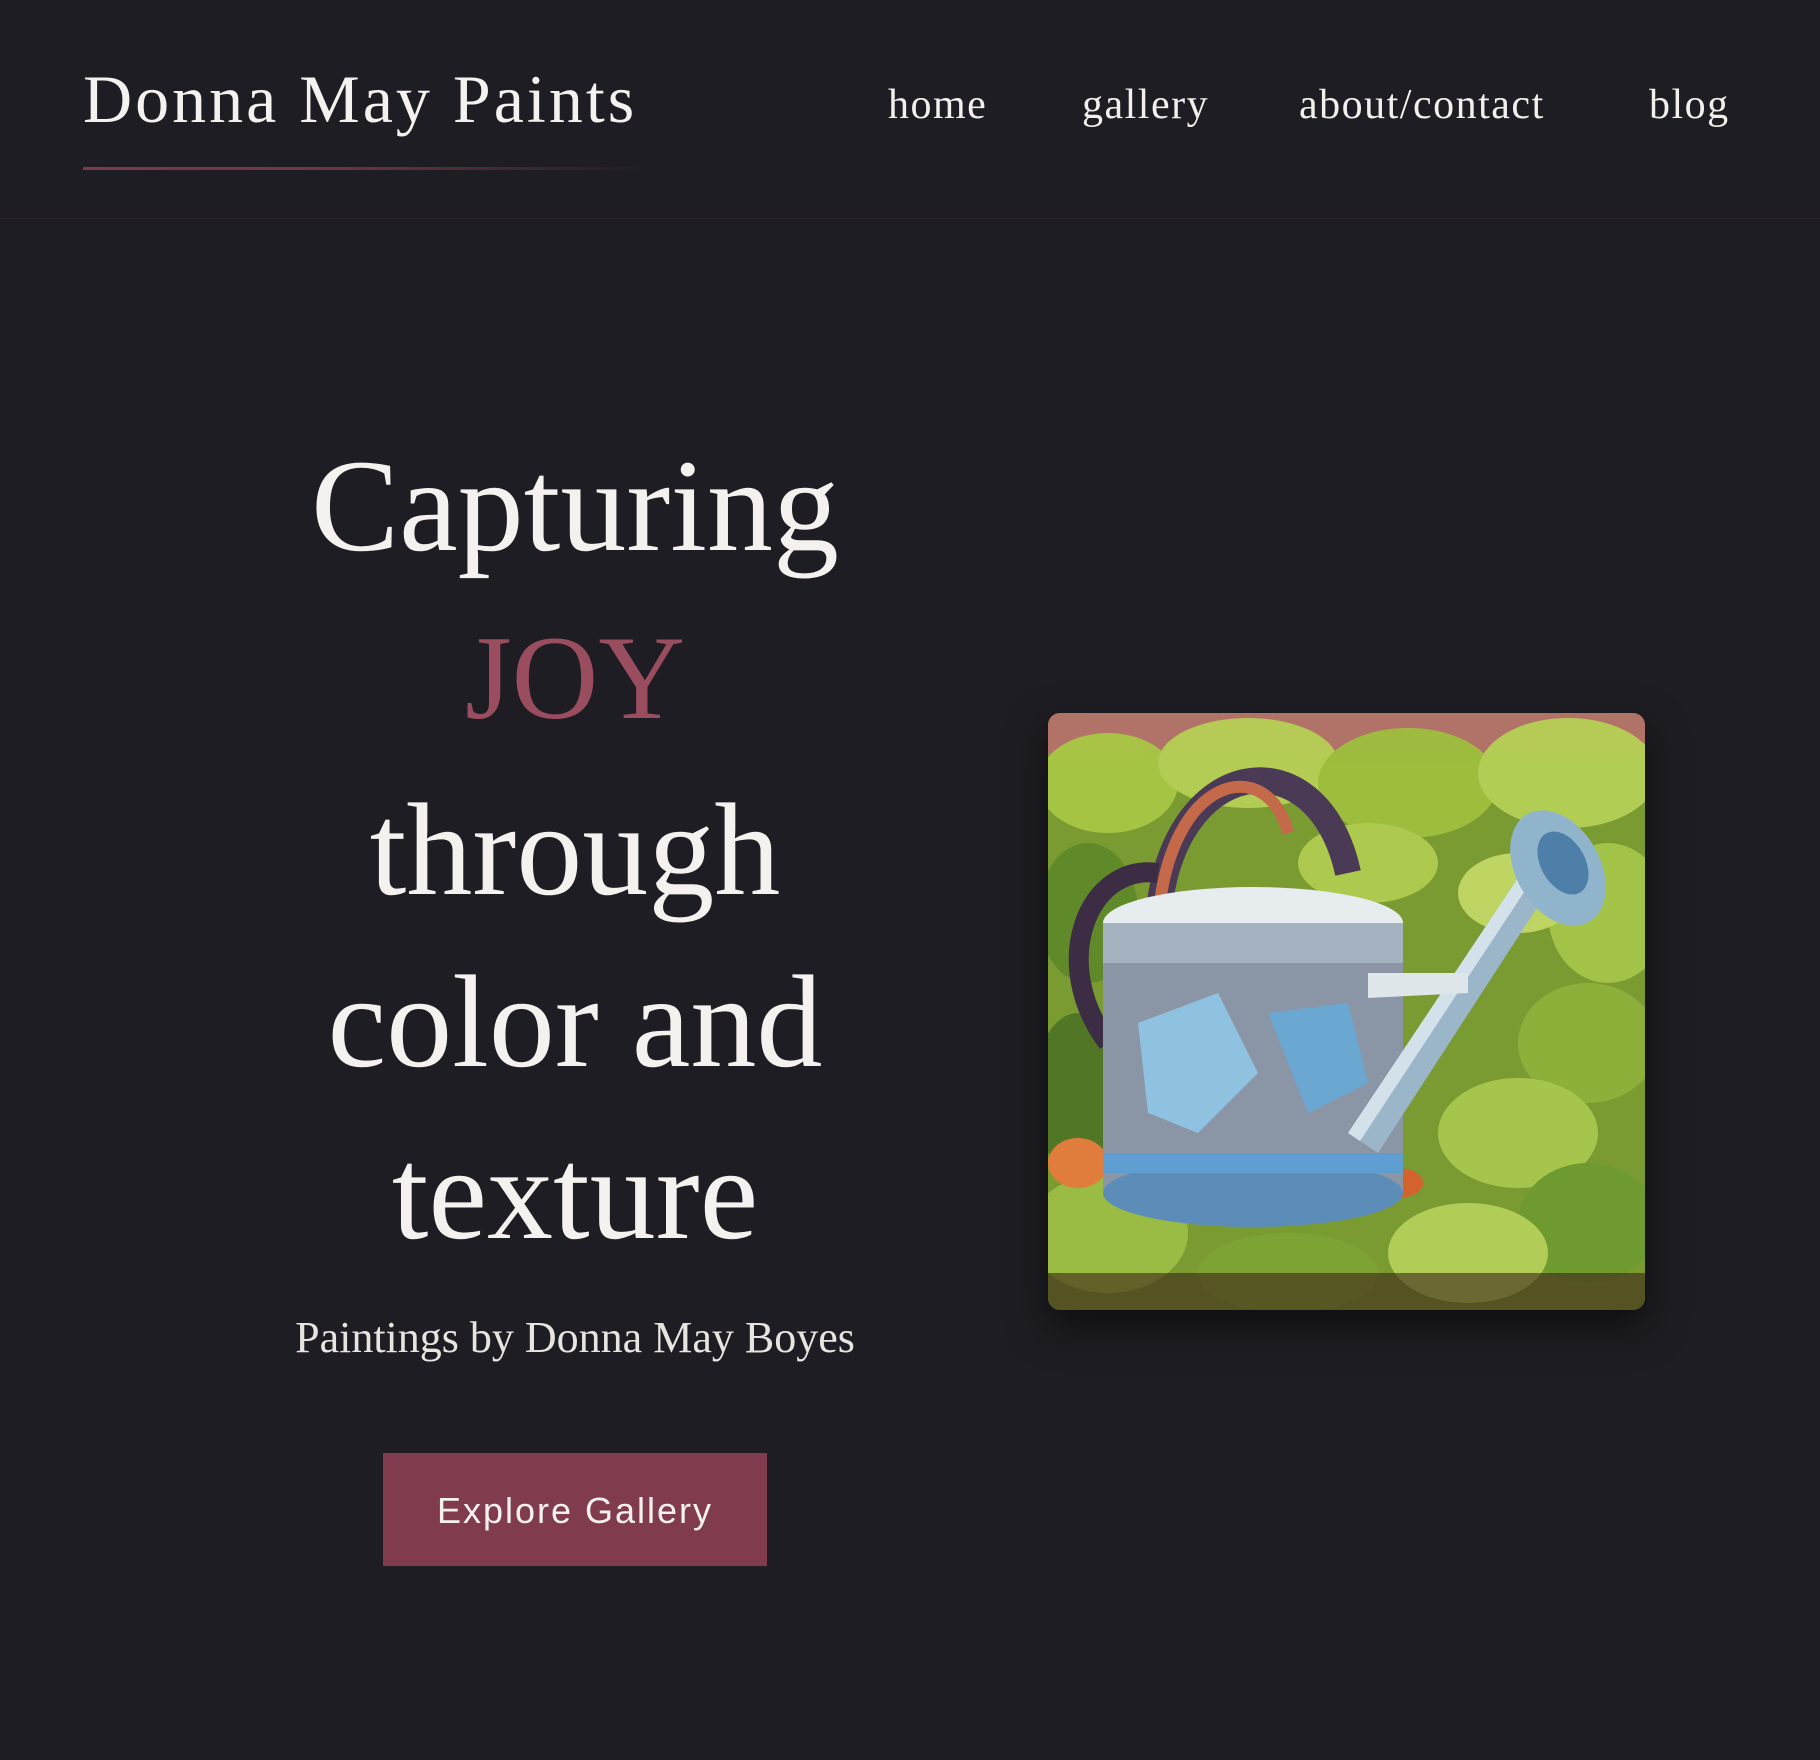 Image resolution: width=1820 pixels, height=1760 pixels. I want to click on featured-painting-image, so click(1346, 1011).